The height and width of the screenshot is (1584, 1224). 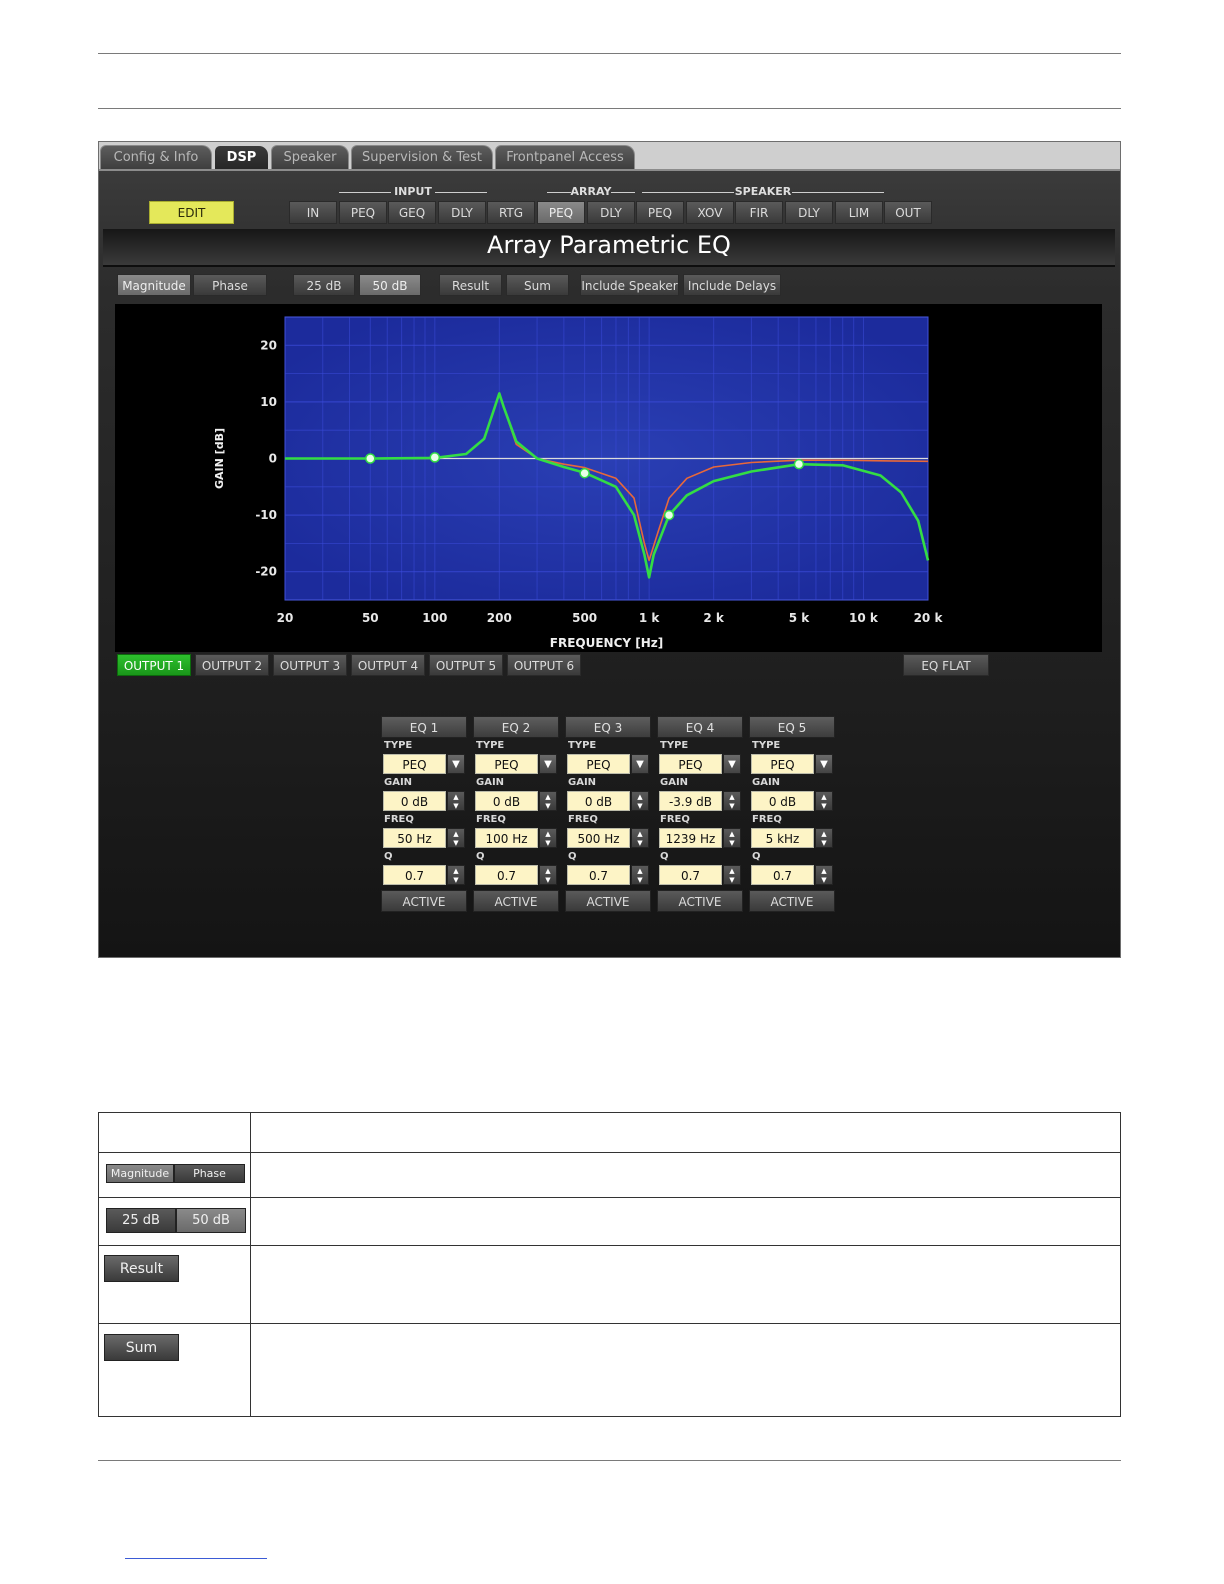 What do you see at coordinates (700, 727) in the screenshot?
I see `eq-band-header: EQ 4` at bounding box center [700, 727].